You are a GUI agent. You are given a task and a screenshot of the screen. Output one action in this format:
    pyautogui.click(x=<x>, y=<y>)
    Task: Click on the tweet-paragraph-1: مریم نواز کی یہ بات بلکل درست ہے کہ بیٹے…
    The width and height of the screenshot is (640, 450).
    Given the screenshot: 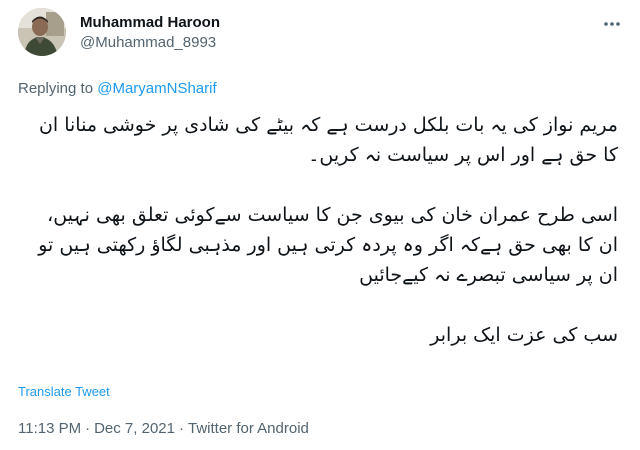 What is the action you would take?
    pyautogui.click(x=328, y=140)
    